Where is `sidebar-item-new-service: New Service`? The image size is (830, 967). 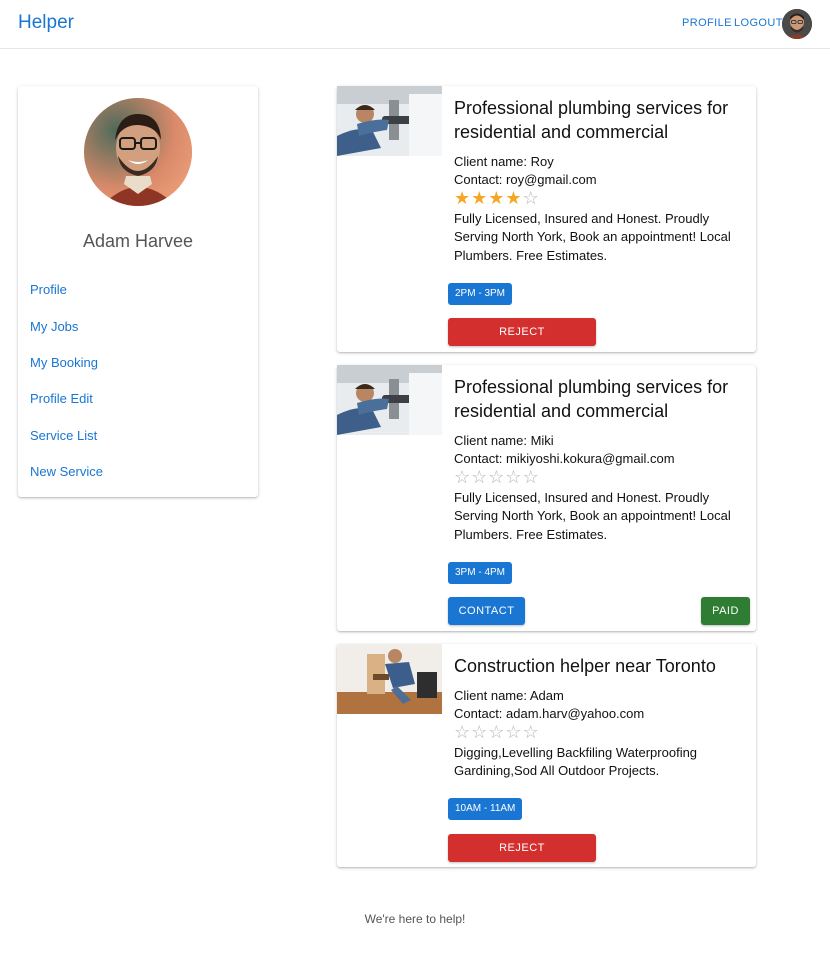 sidebar-item-new-service: New Service is located at coordinates (66, 471).